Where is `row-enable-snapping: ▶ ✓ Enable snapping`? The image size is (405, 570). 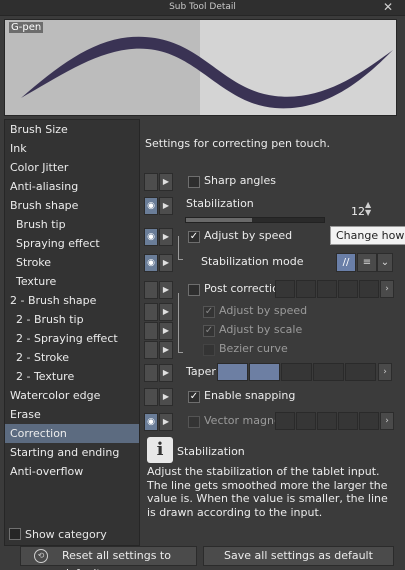
row-enable-snapping: ▶ ✓ Enable snapping is located at coordinates (269, 396).